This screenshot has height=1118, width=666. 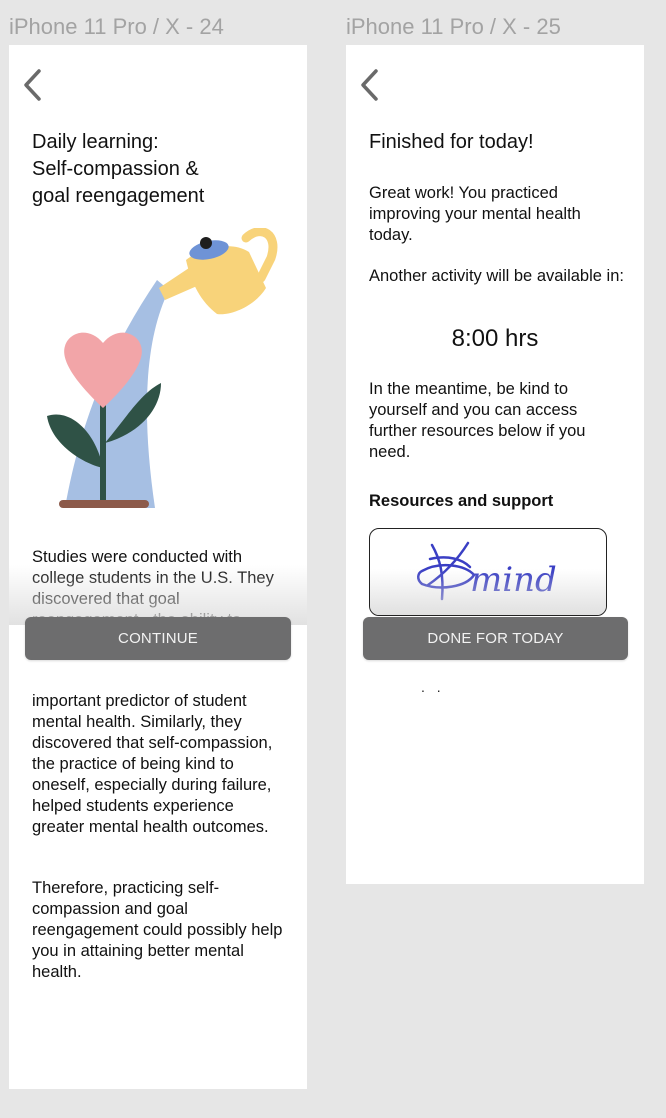 I want to click on done-for-today-button: DONE FOR TODAY, so click(x=495, y=638).